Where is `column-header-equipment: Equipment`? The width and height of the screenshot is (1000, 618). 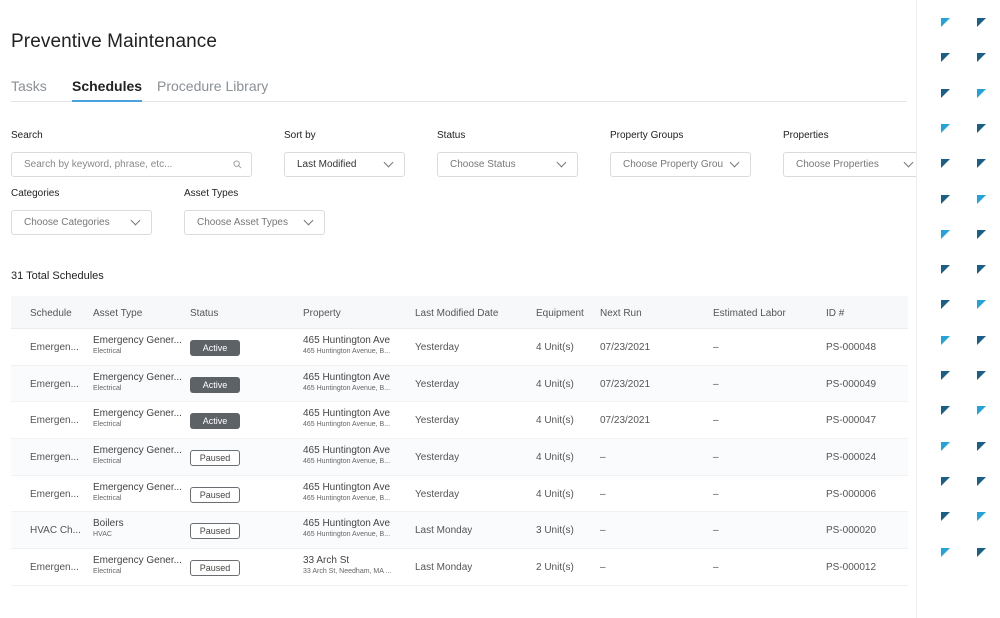
column-header-equipment: Equipment is located at coordinates (560, 313).